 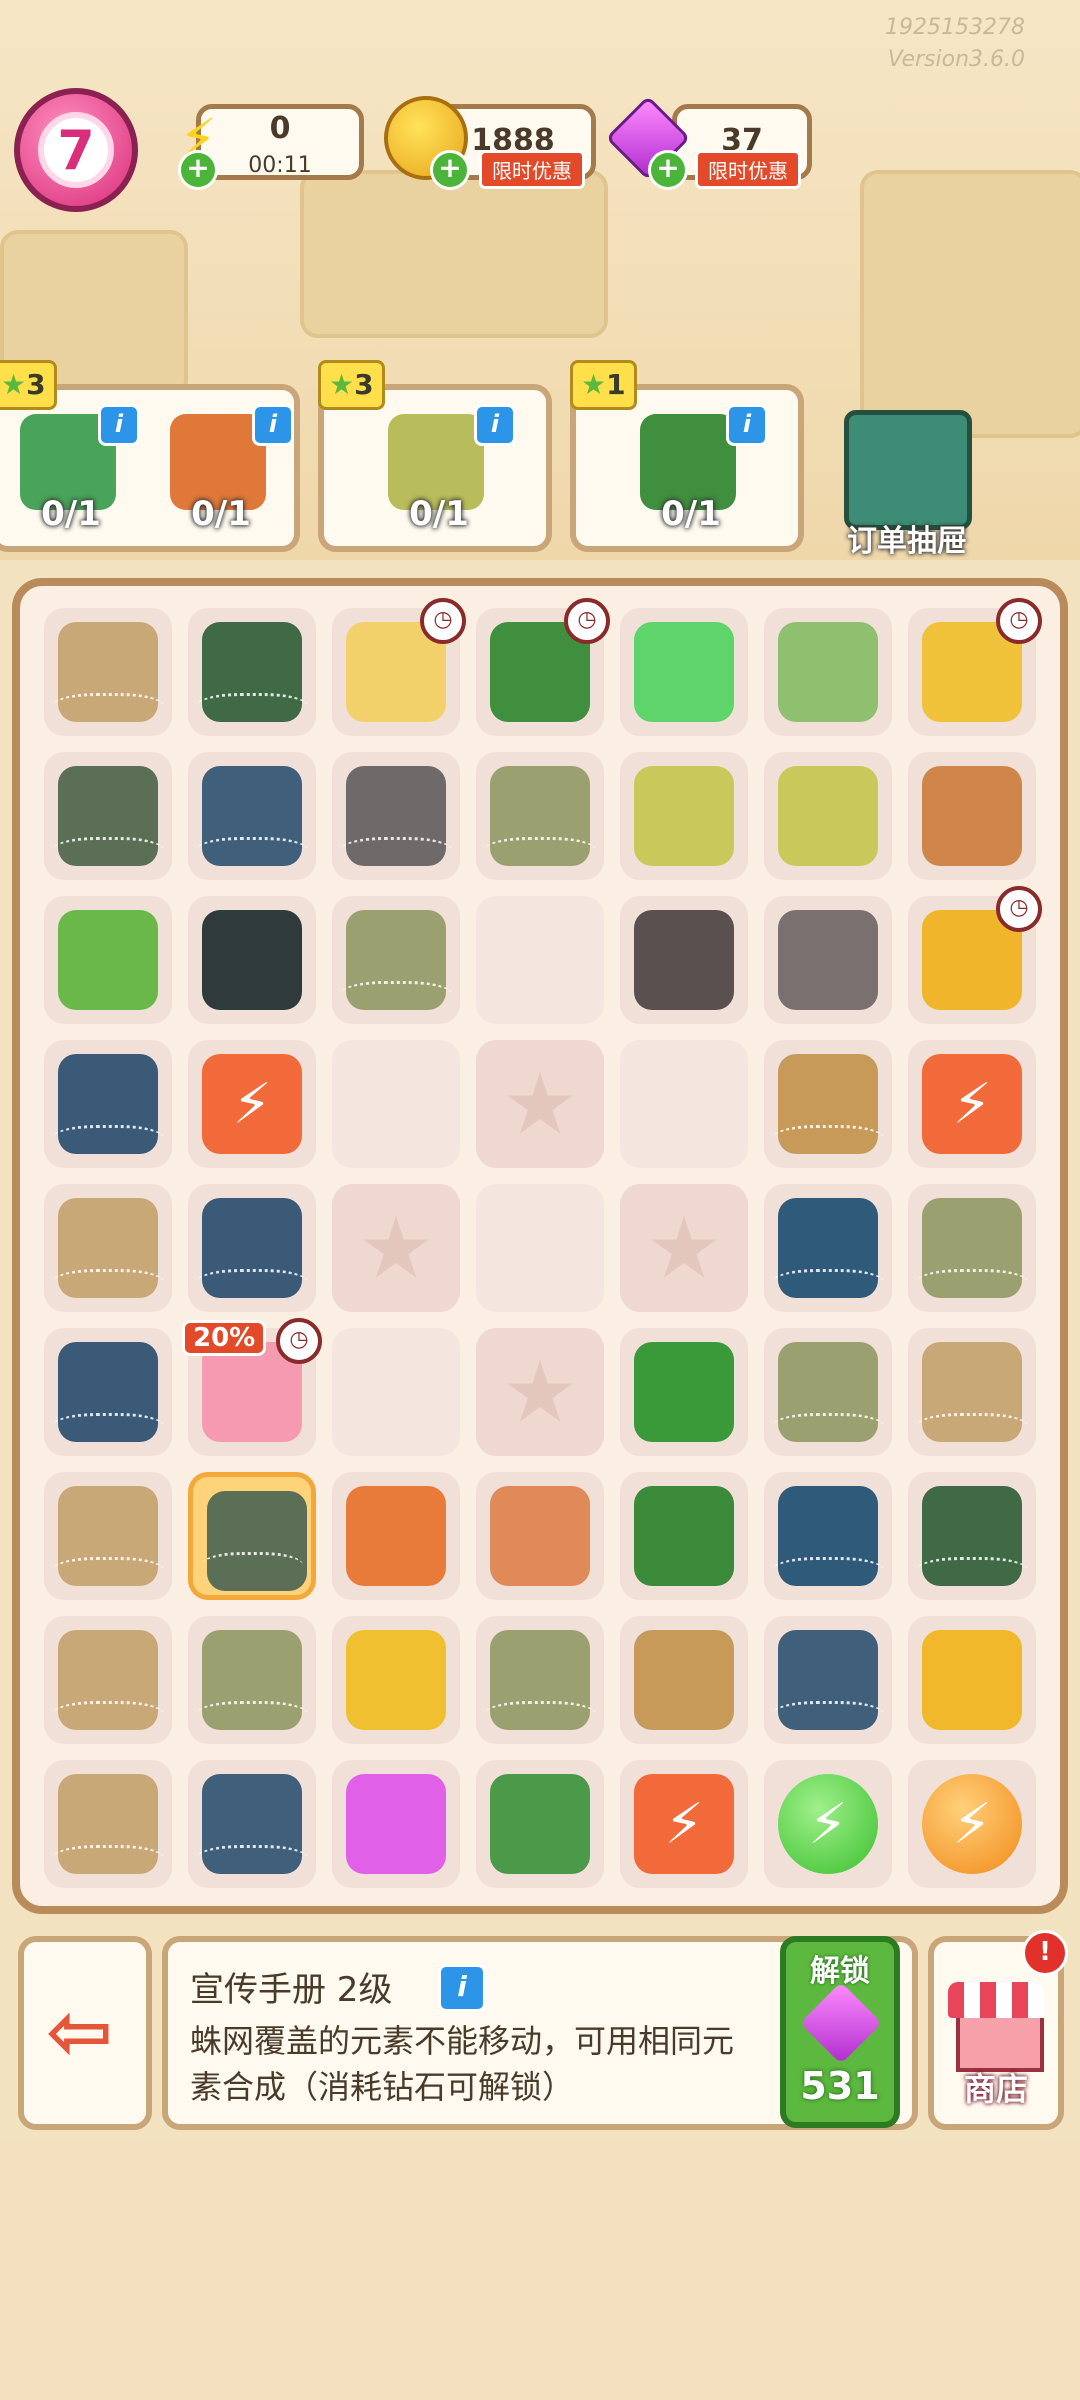 I want to click on seed-icon, so click(x=684, y=816).